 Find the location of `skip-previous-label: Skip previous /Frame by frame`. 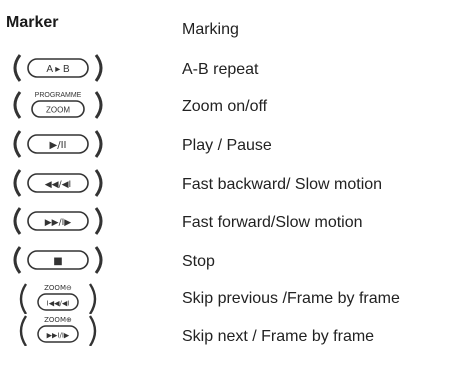

skip-previous-label: Skip previous /Frame by frame is located at coordinates (291, 298).